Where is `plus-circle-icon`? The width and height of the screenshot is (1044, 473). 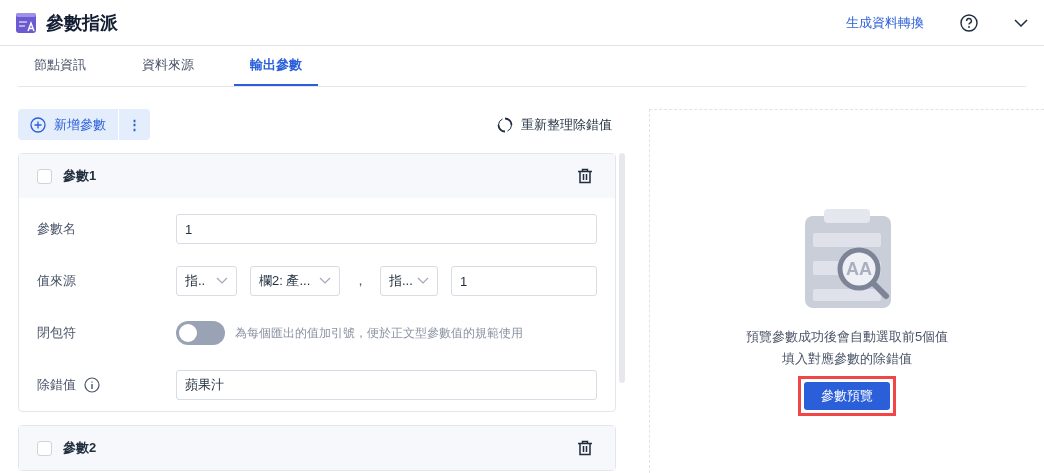 plus-circle-icon is located at coordinates (38, 124).